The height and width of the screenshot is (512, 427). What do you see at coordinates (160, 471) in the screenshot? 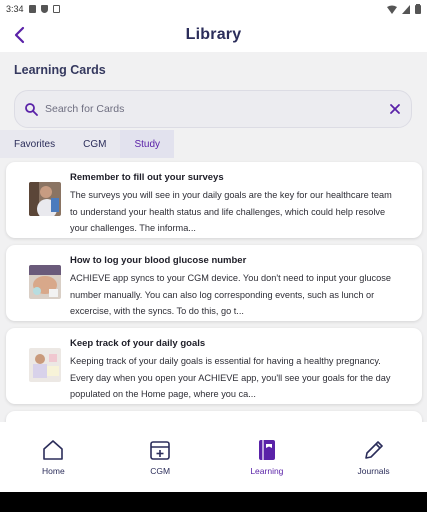
I see `nav-cgm-label: CGM` at bounding box center [160, 471].